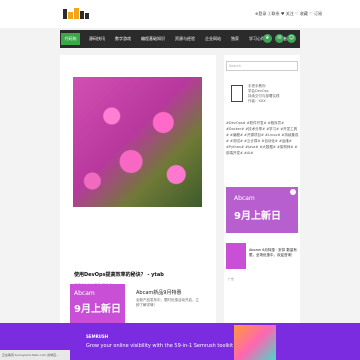 The height and width of the screenshot is (360, 360). I want to click on post-image, so click(137, 142).